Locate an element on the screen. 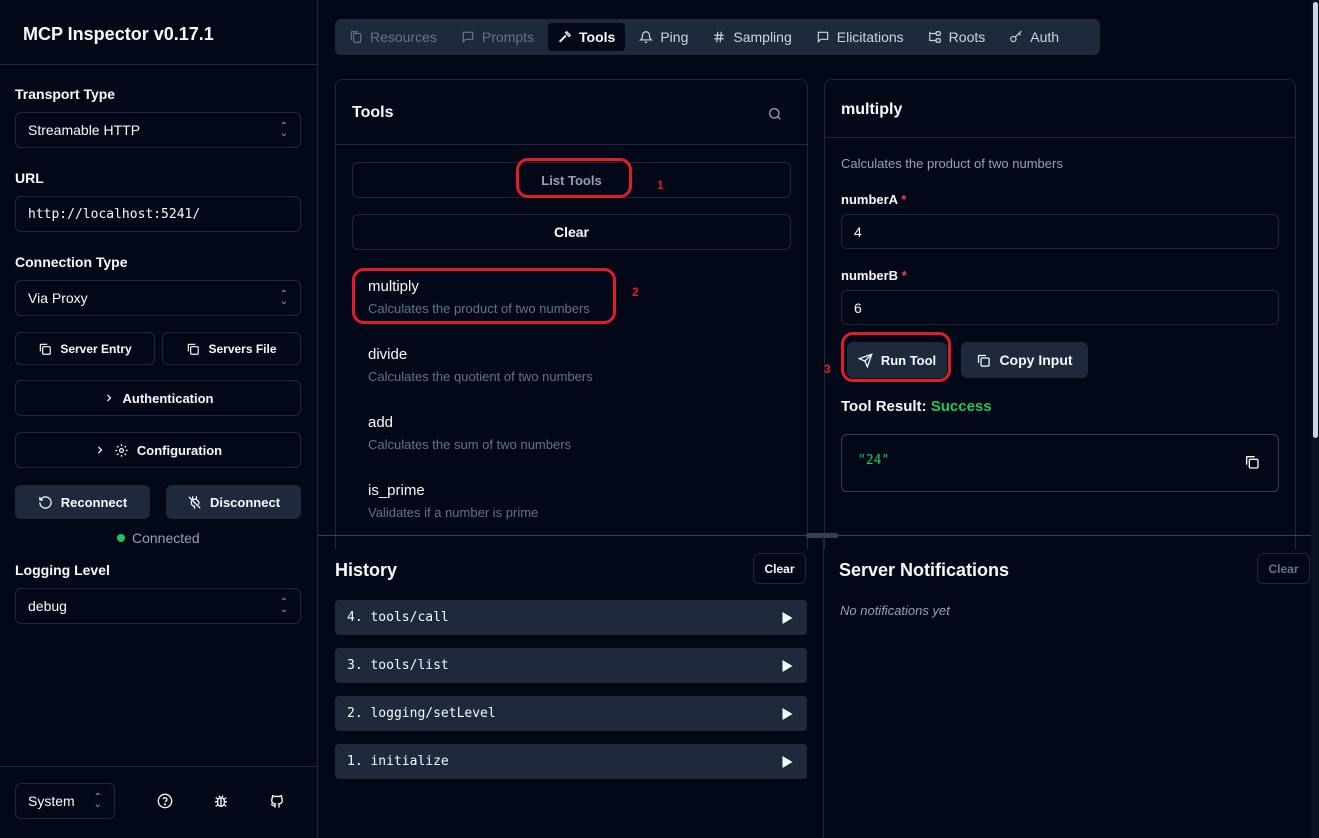 The image size is (1319, 838). history-item: 1. initialize is located at coordinates (571, 761).